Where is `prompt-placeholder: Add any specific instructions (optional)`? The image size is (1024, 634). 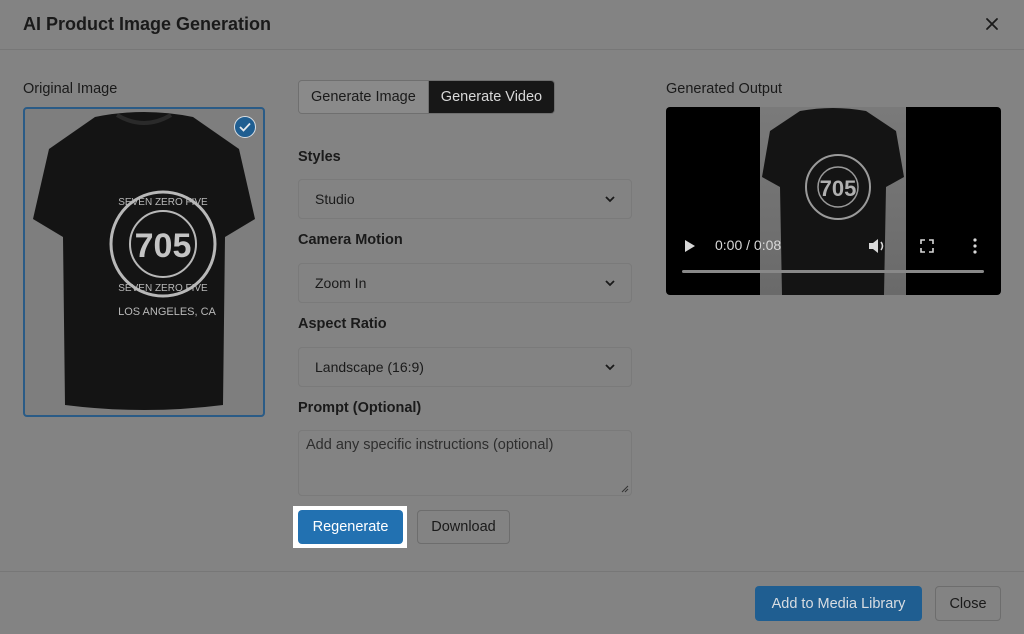 prompt-placeholder: Add any specific instructions (optional) is located at coordinates (430, 445).